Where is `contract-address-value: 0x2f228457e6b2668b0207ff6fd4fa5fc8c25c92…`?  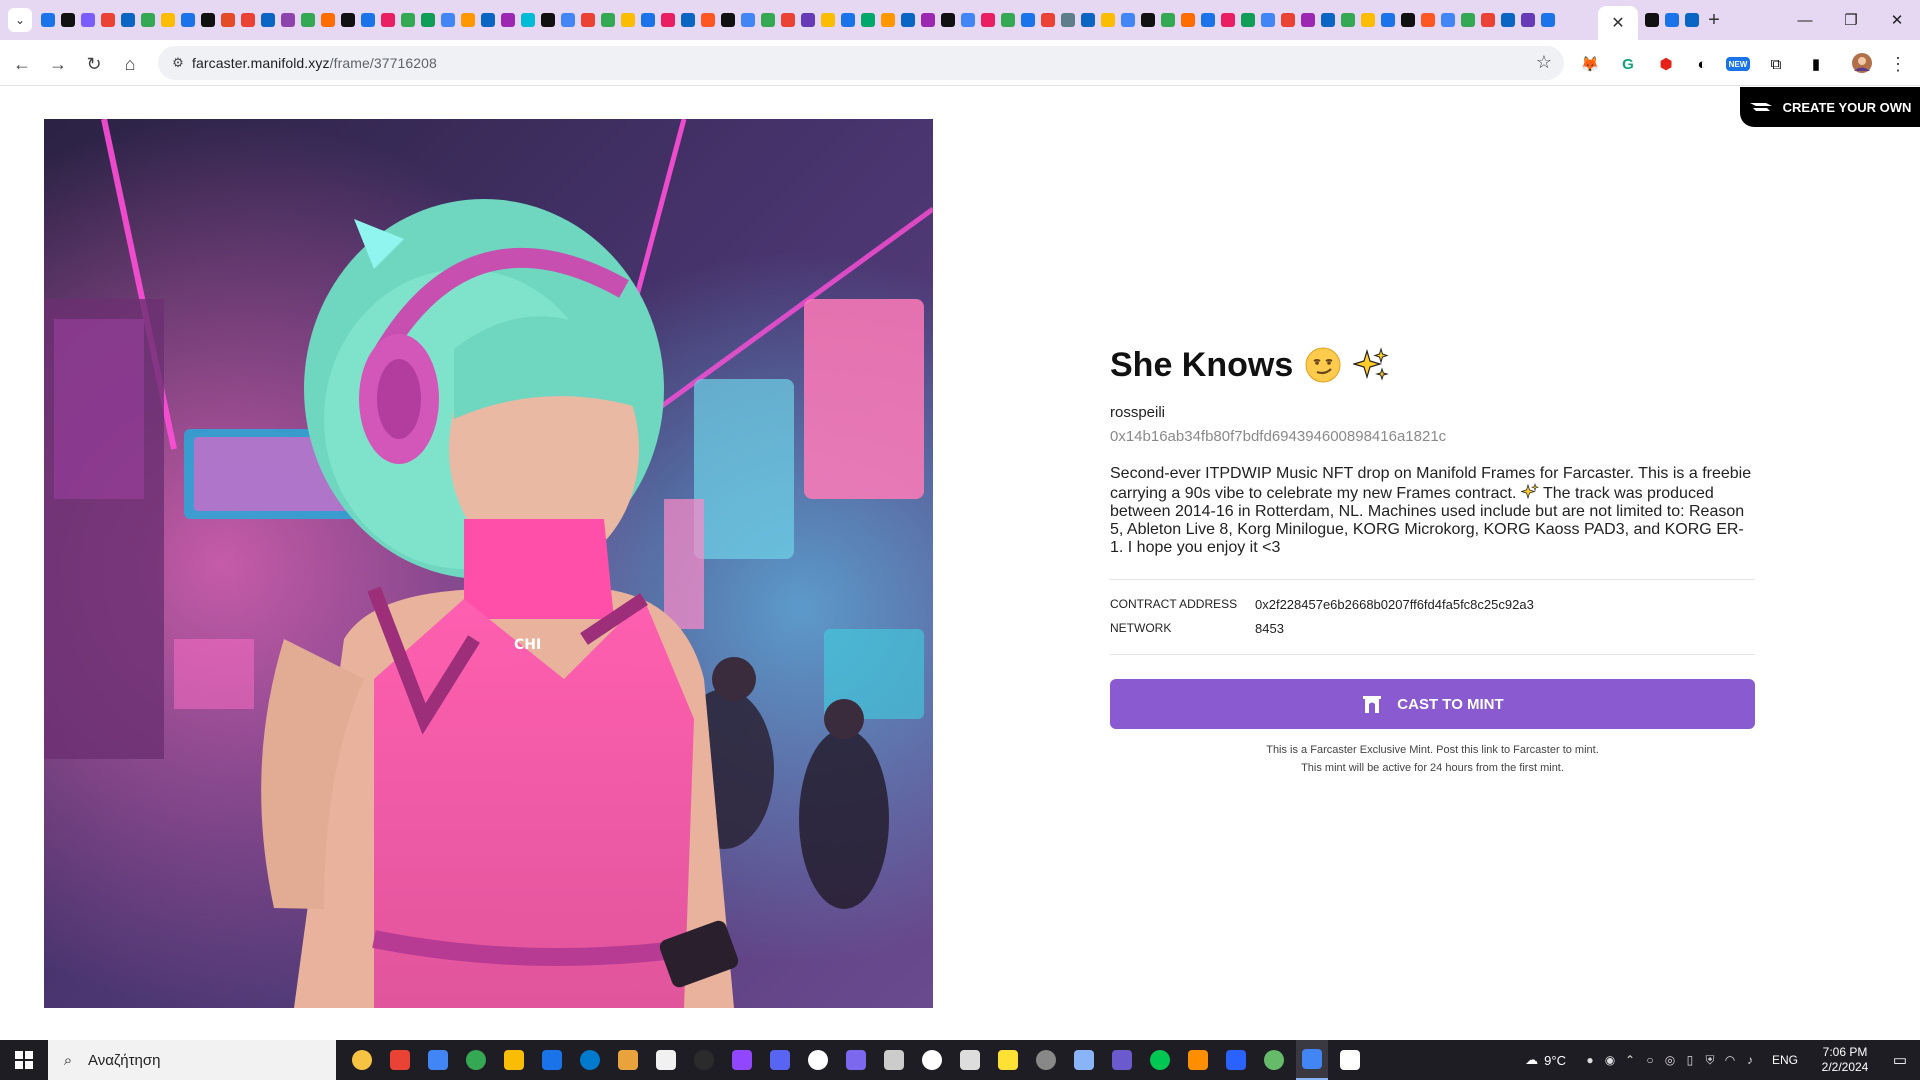
contract-address-value: 0x2f228457e6b2668b0207ff6fd4fa5fc8c25c92… is located at coordinates (1394, 604).